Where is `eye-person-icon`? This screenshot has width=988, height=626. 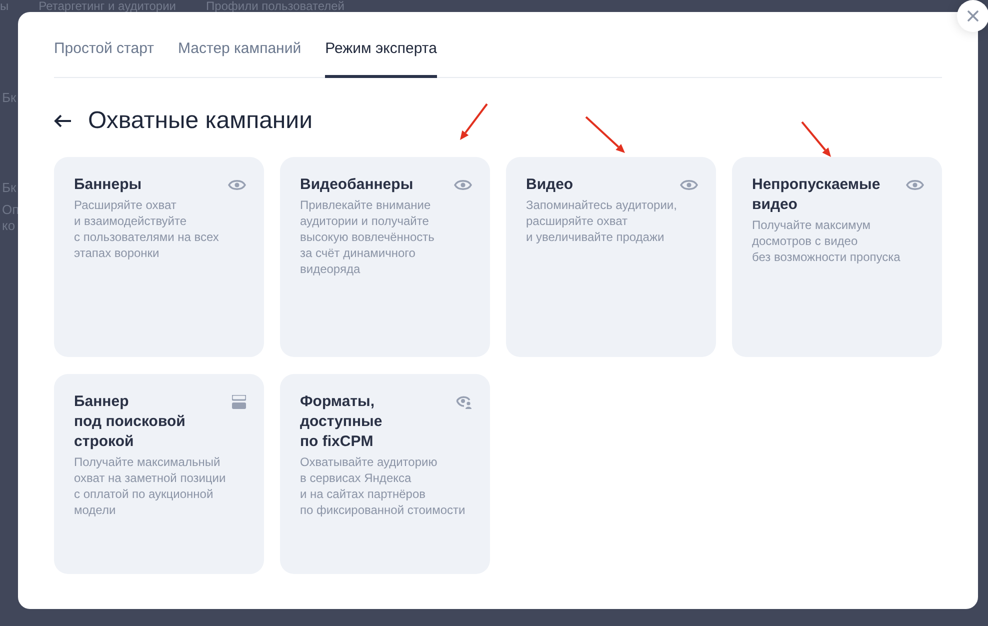 eye-person-icon is located at coordinates (464, 402).